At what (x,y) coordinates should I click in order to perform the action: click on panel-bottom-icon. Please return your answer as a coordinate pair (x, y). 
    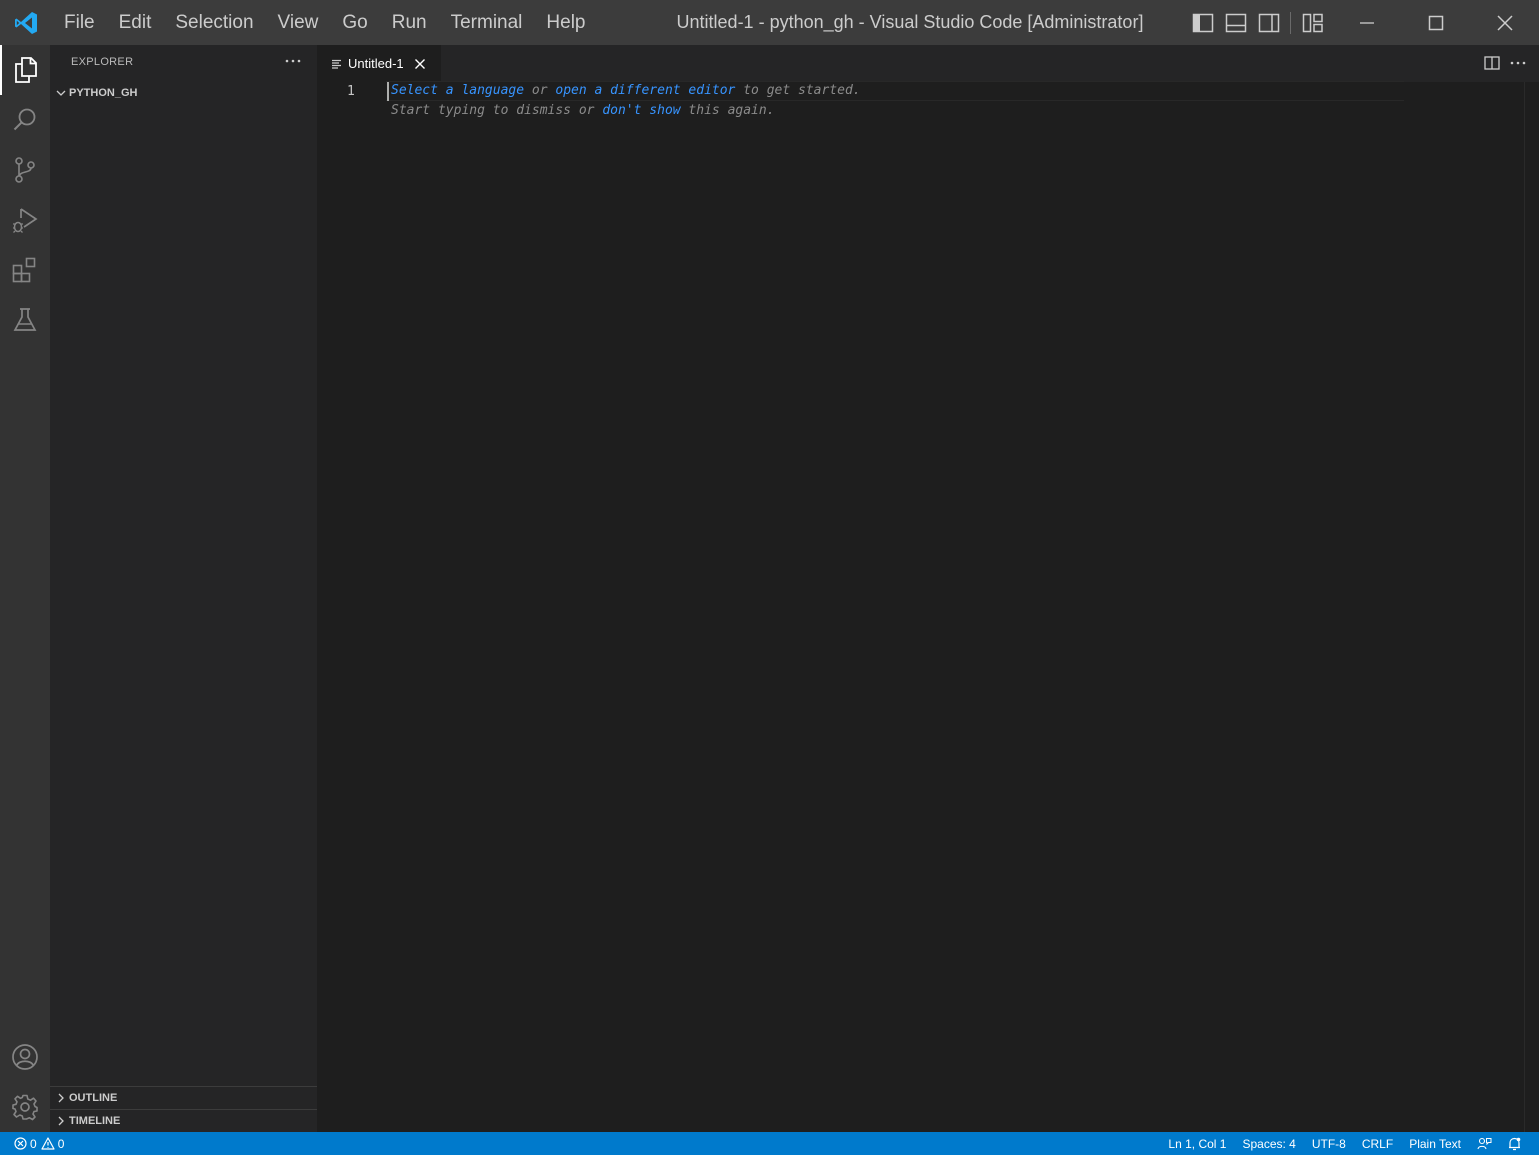
    Looking at the image, I should click on (1235, 22).